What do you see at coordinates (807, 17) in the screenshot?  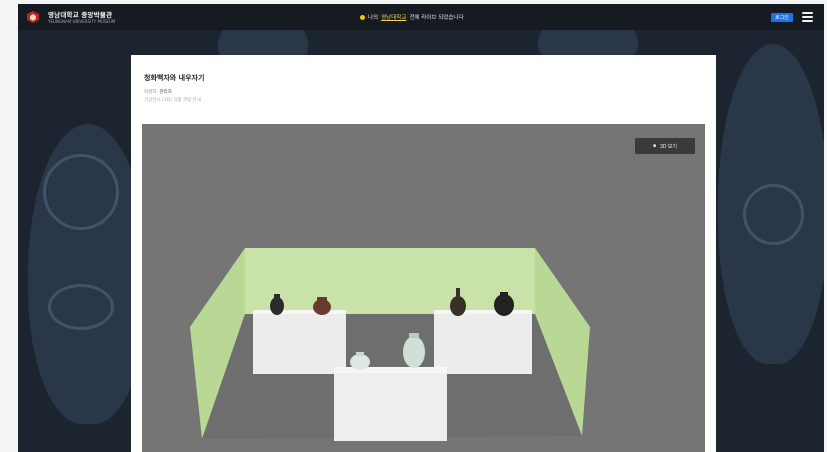 I see `hamburger-menu-icon` at bounding box center [807, 17].